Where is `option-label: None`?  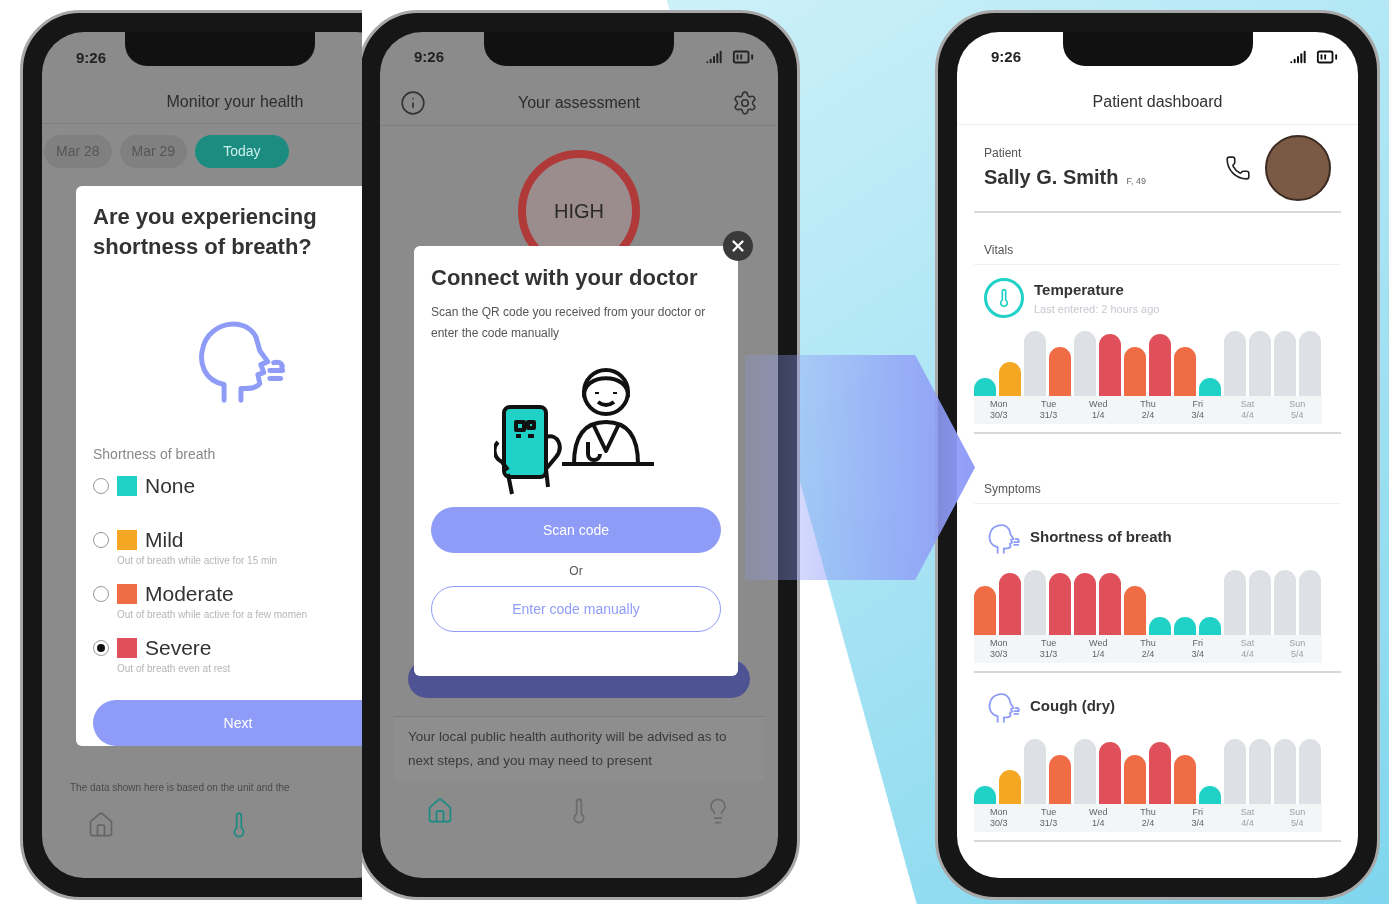
option-label: None is located at coordinates (170, 486).